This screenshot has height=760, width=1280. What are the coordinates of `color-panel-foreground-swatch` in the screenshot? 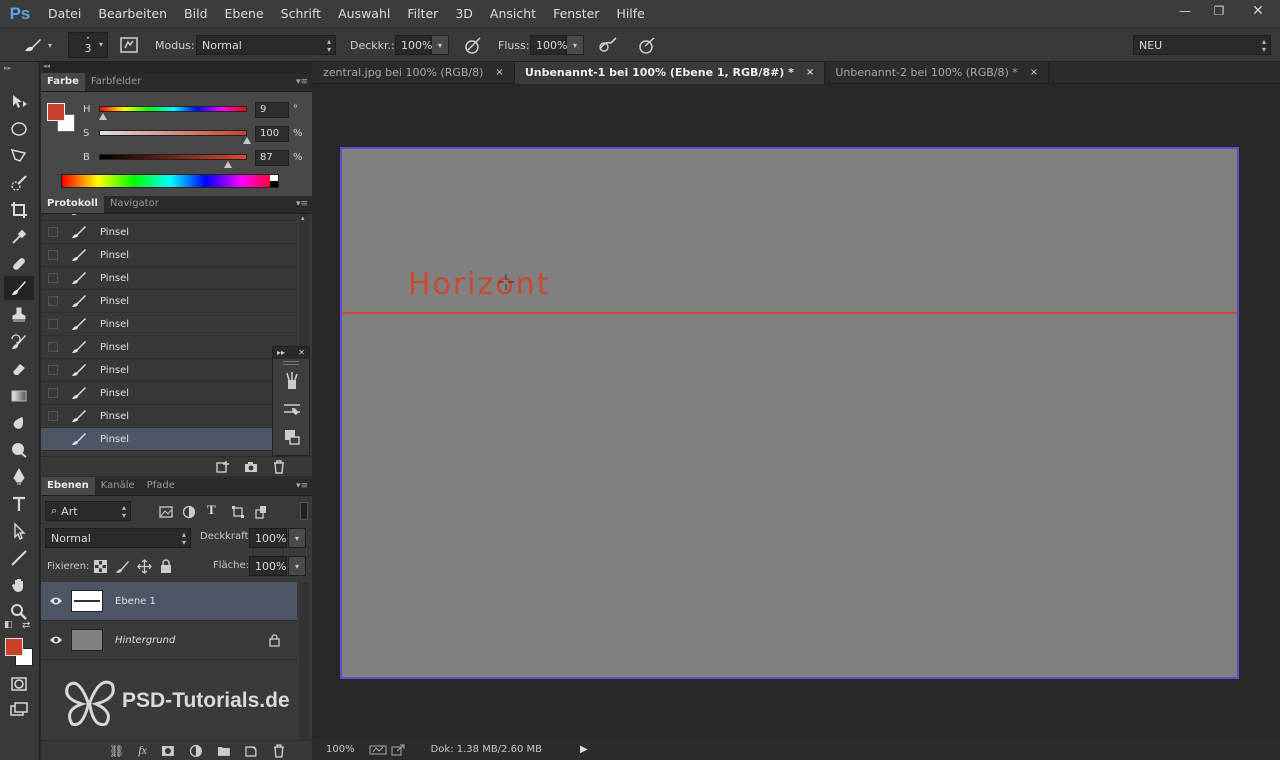 It's located at (56, 112).